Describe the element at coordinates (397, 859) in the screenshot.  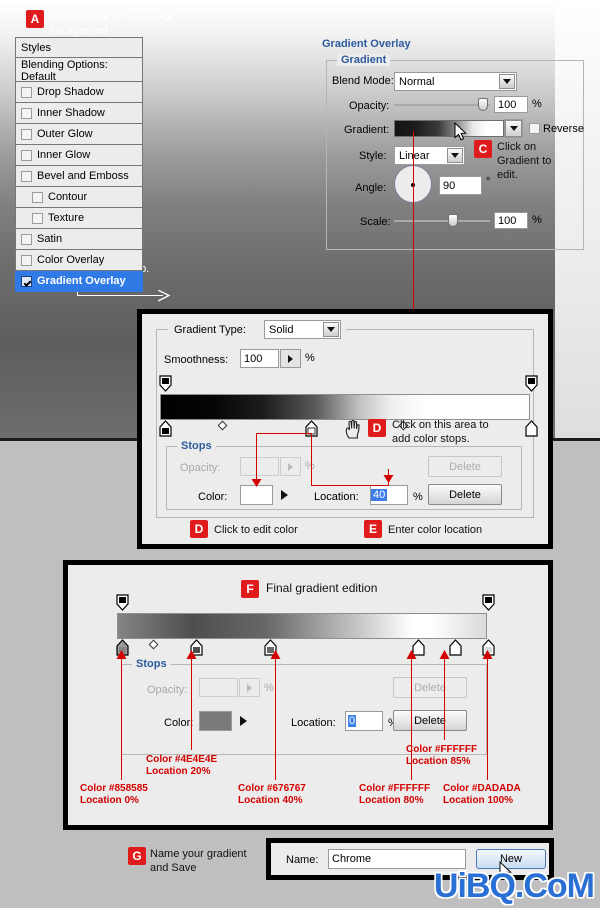
I see `gradient-name-input: Chrome` at that location.